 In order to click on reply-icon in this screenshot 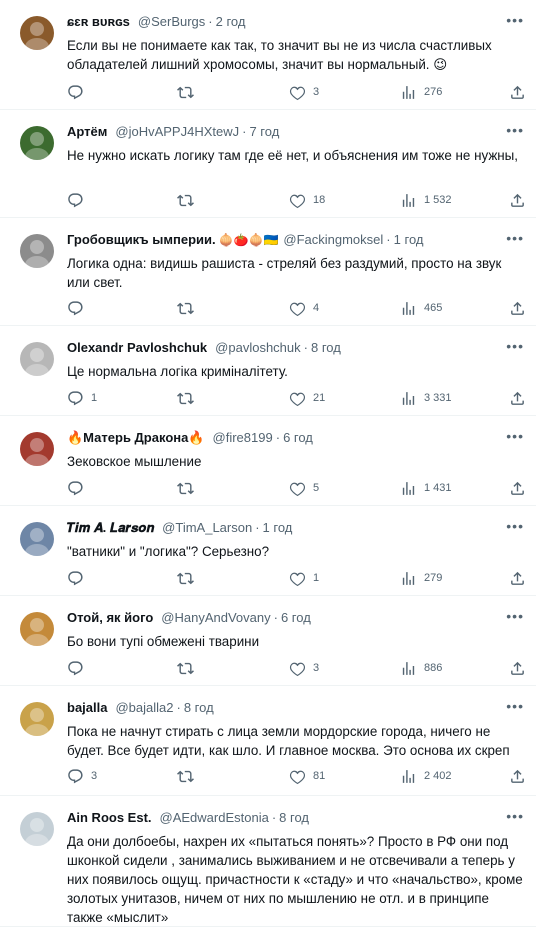, I will do `click(75, 578)`.